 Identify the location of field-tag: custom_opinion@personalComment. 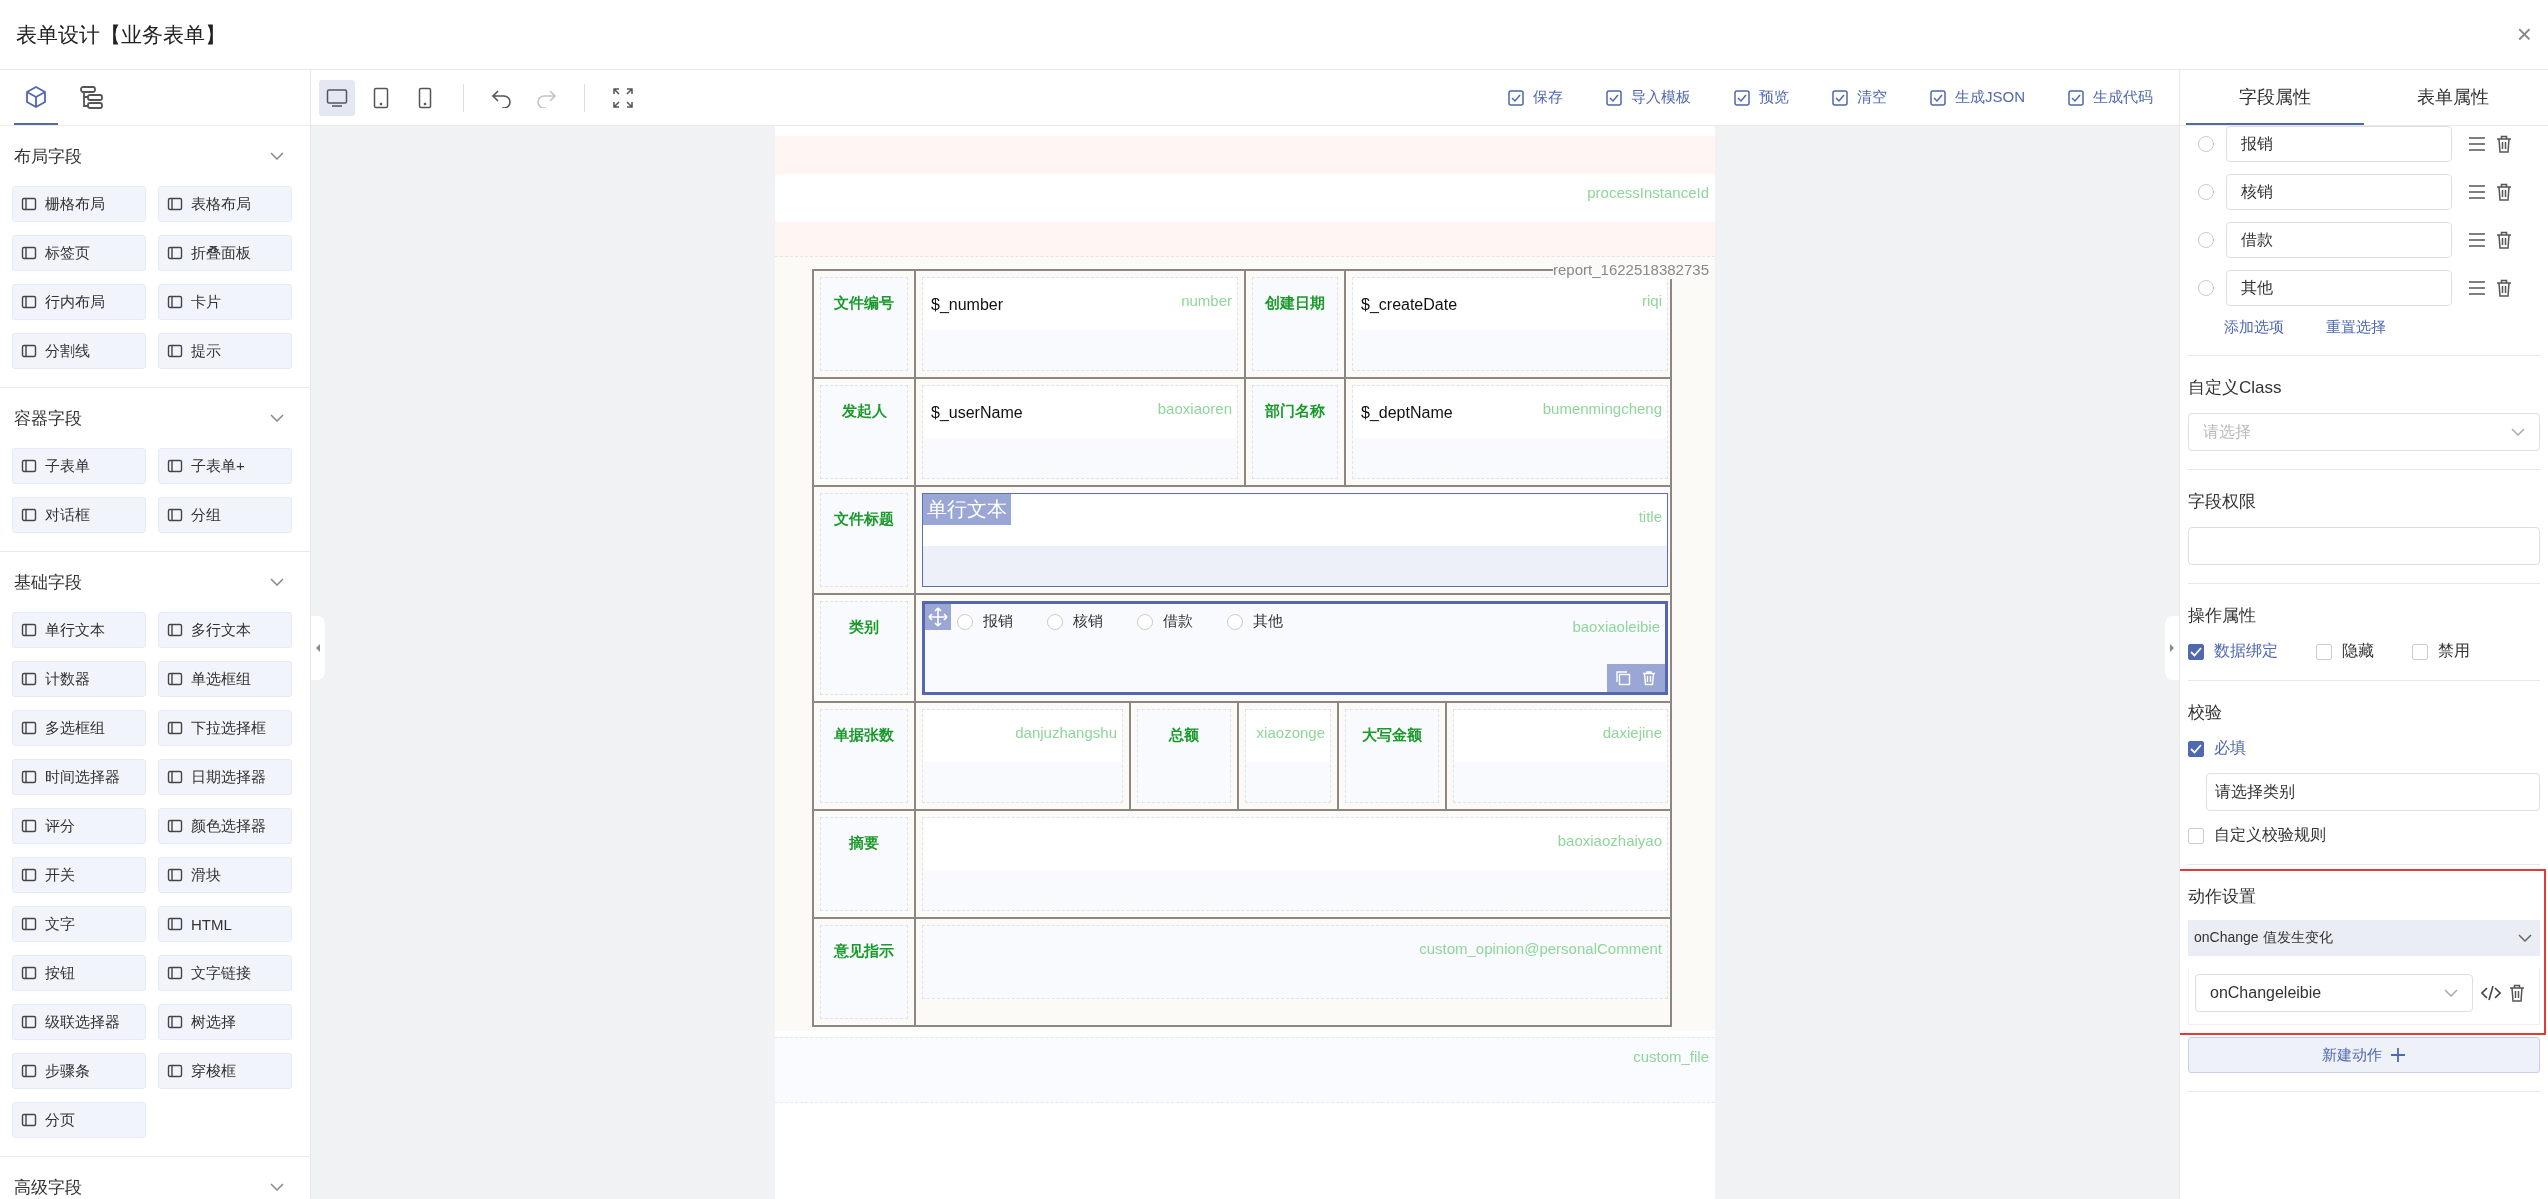
(1540, 948).